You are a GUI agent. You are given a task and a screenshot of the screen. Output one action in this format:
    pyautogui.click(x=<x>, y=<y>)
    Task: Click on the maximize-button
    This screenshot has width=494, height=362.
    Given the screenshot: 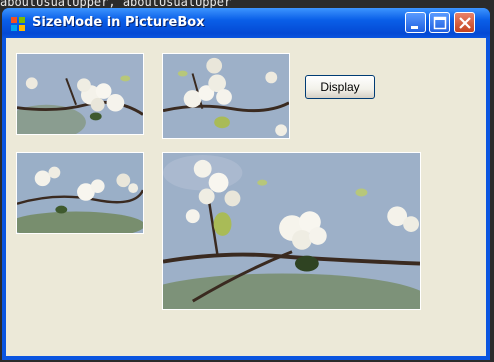 What is the action you would take?
    pyautogui.click(x=439, y=22)
    